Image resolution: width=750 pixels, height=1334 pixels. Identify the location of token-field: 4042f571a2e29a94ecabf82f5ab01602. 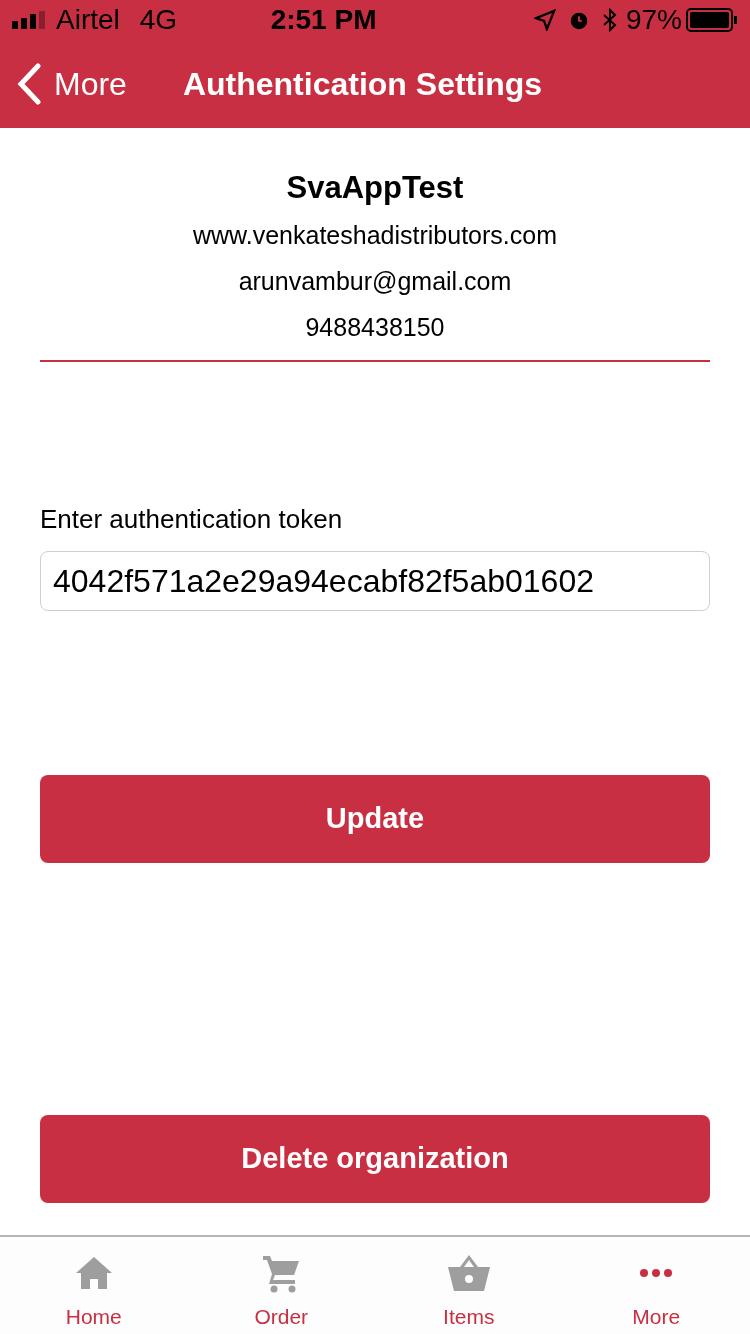
(375, 581).